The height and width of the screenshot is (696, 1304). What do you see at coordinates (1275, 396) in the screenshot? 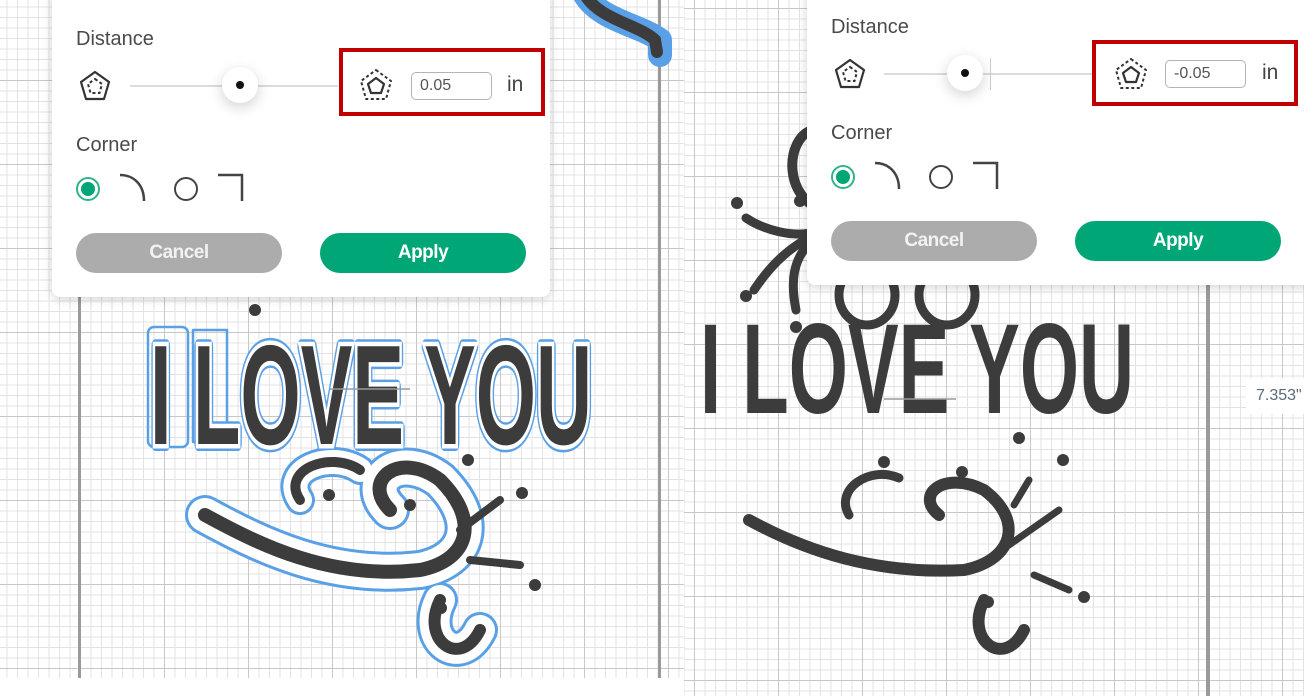
I see `dimension-readout: 7.353"` at bounding box center [1275, 396].